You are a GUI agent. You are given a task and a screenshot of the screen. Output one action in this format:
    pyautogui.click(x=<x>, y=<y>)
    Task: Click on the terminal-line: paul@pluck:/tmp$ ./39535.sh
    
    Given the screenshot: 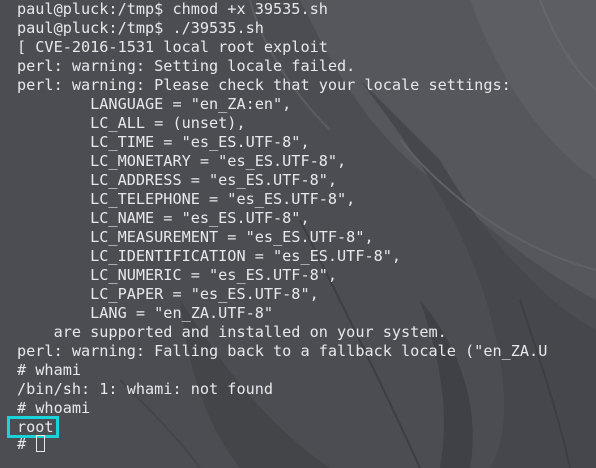 What is the action you would take?
    pyautogui.click(x=140, y=28)
    